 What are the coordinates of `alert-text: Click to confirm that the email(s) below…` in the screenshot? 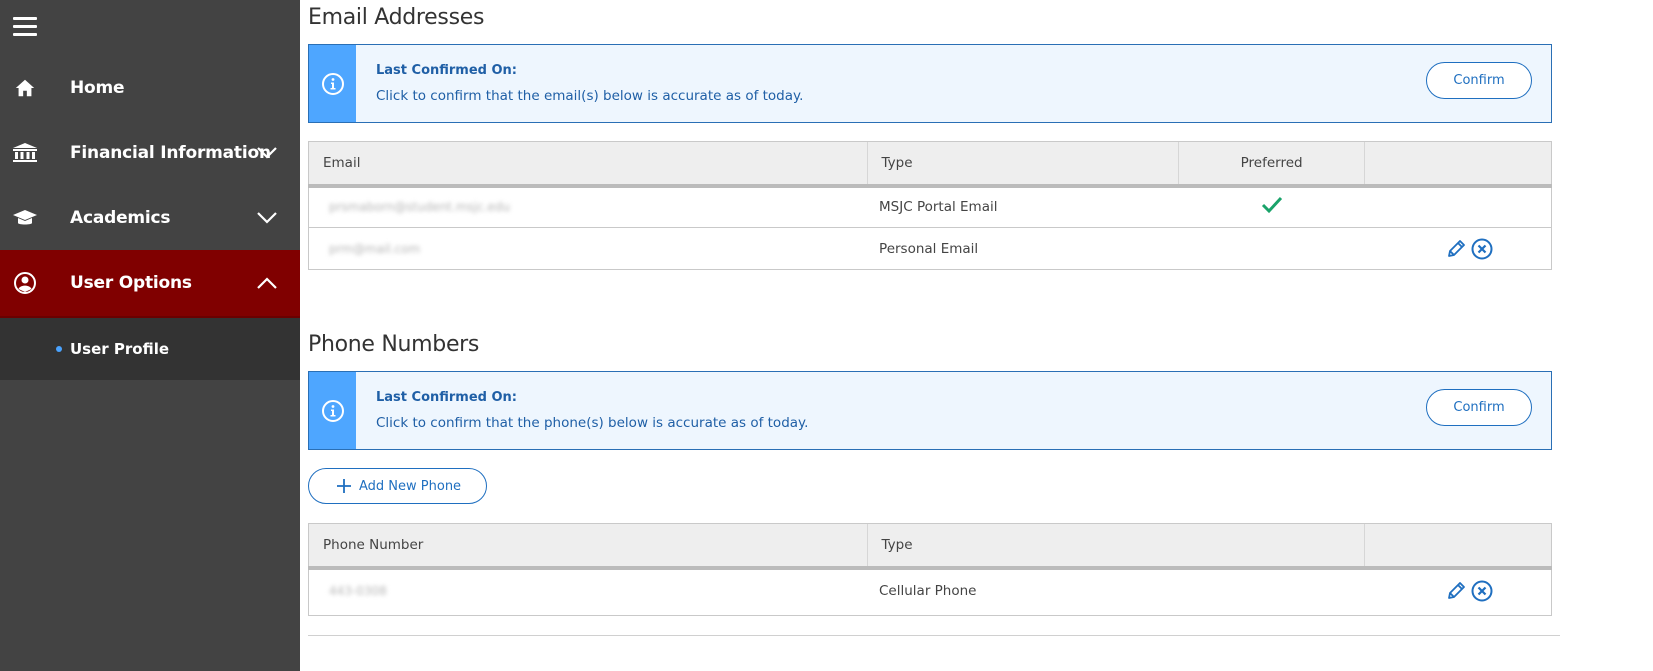 It's located at (590, 96).